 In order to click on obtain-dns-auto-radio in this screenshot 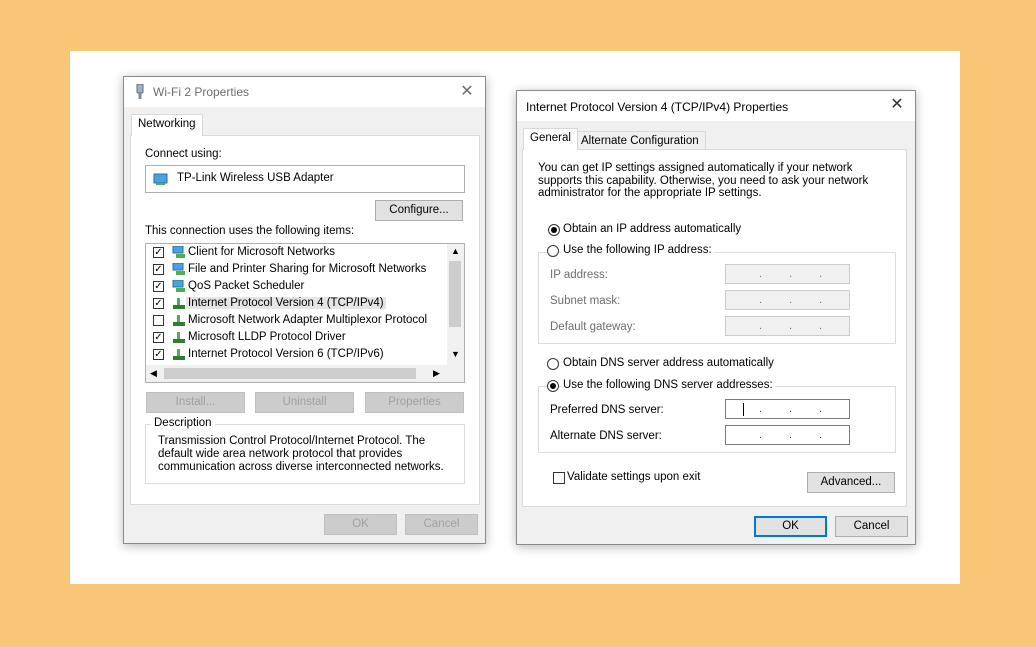, I will do `click(553, 364)`.